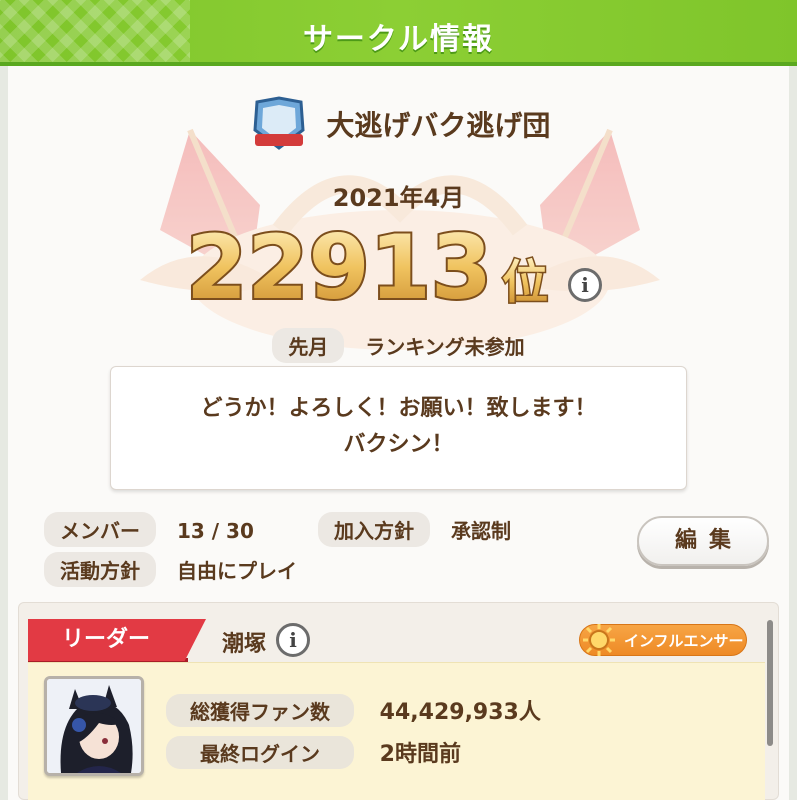  Describe the element at coordinates (100, 529) in the screenshot. I see `member-label: メンバー` at that location.